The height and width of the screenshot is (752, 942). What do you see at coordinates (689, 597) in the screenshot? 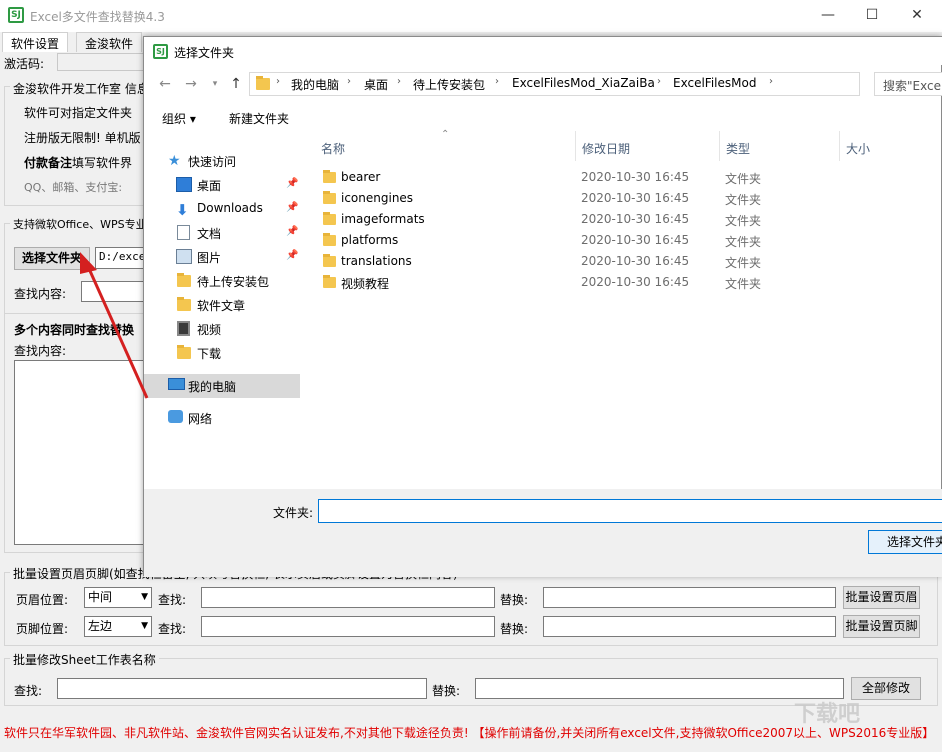
I see `header-replace-input` at bounding box center [689, 597].